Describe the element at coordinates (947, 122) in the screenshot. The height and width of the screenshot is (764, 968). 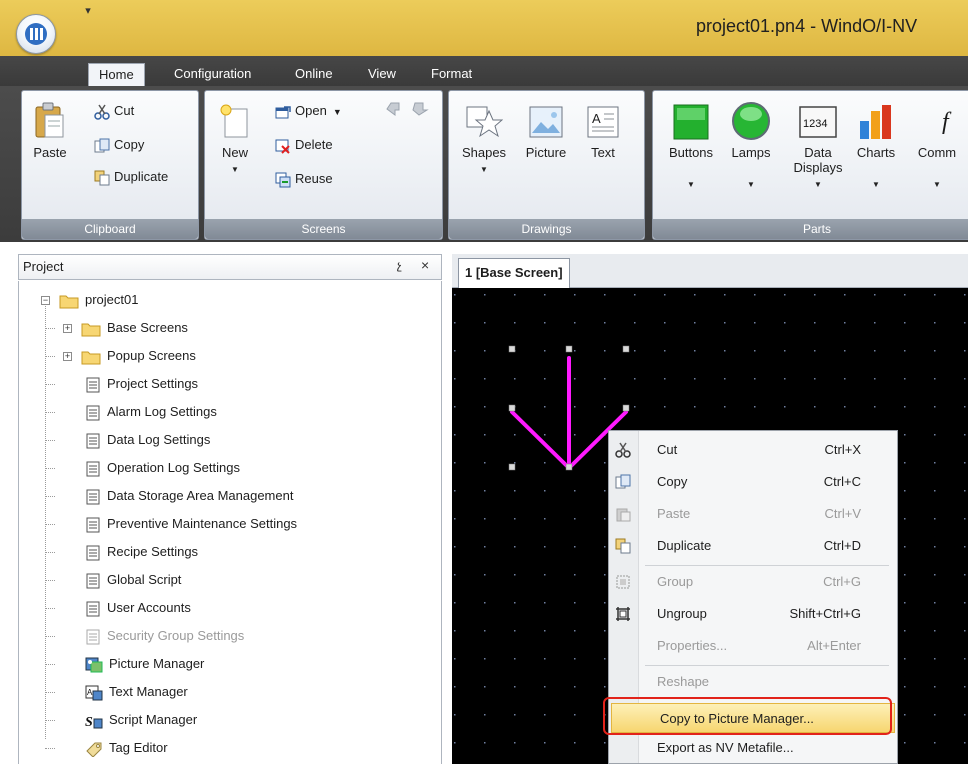
I see `commands-icon: f` at that location.